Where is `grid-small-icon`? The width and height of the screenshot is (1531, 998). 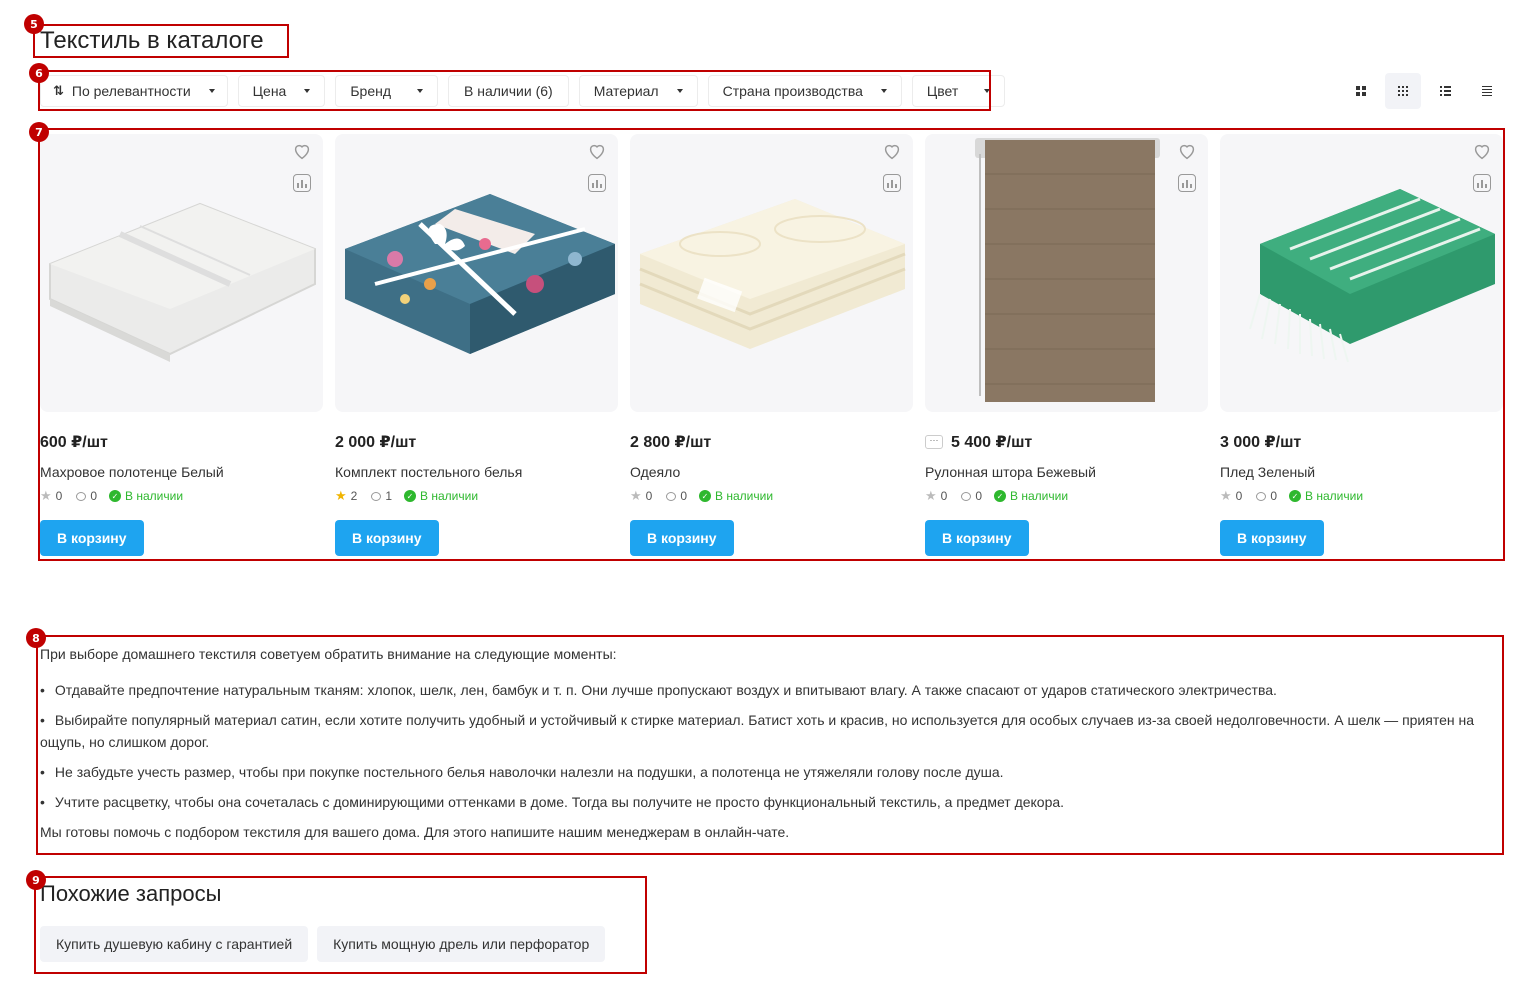
grid-small-icon is located at coordinates (1403, 91).